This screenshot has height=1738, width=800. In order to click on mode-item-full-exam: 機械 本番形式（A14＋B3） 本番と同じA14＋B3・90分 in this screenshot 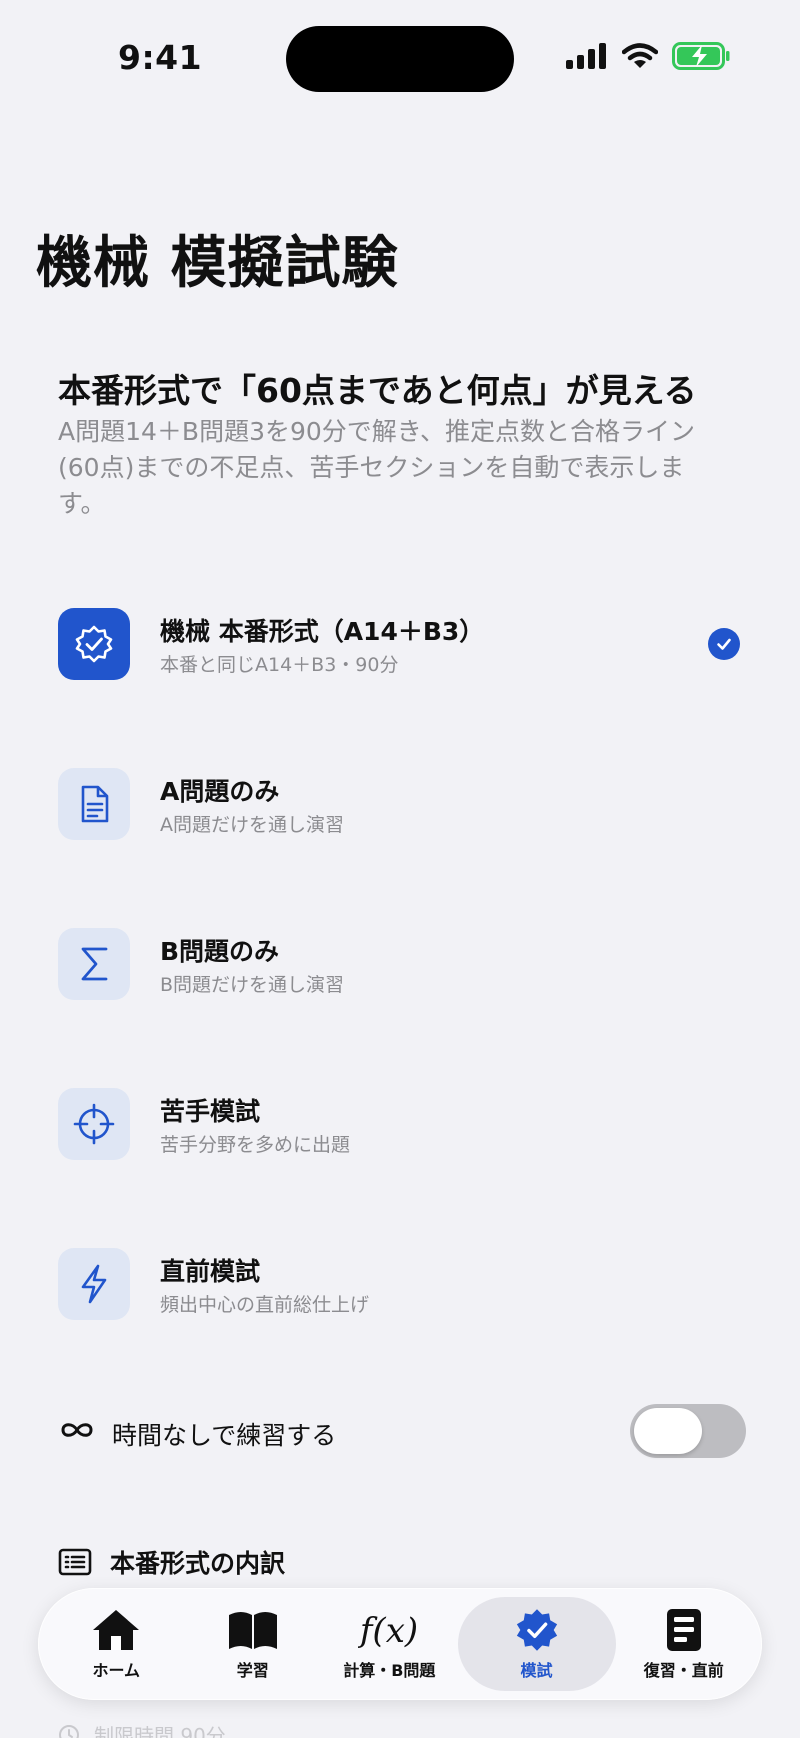, I will do `click(400, 640)`.